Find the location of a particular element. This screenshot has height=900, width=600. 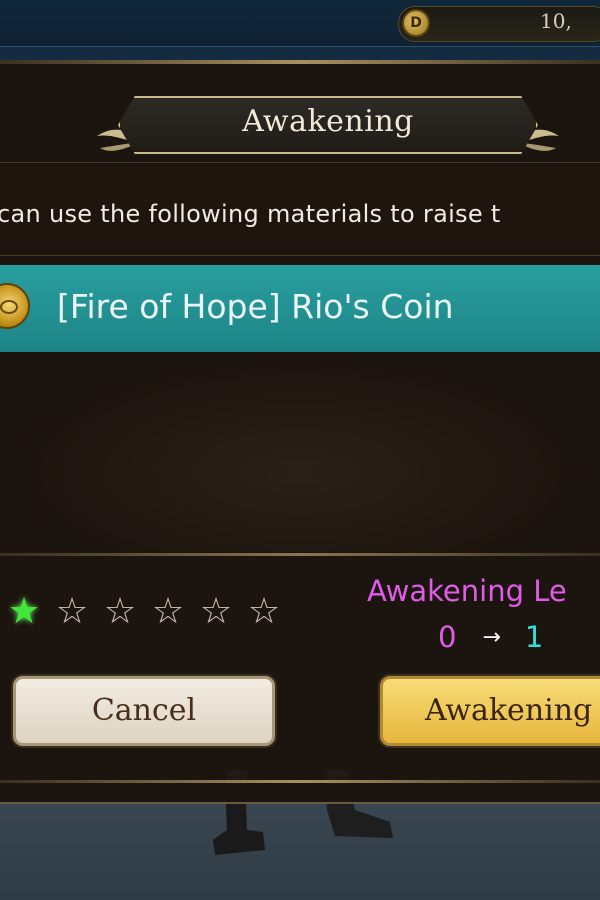

dialog-separator is located at coordinates (300, 554).